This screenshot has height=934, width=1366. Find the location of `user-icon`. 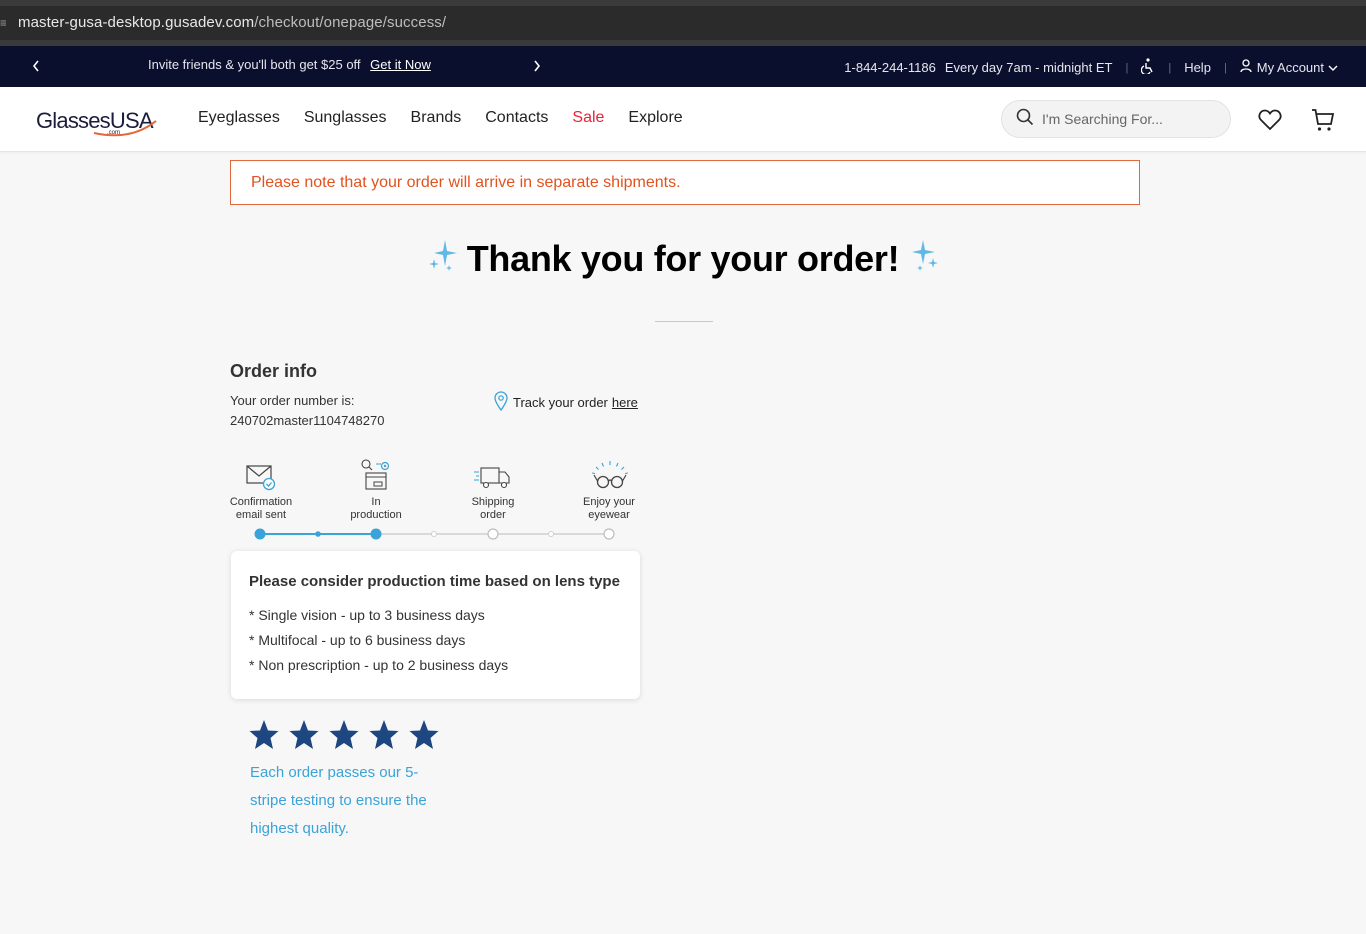

user-icon is located at coordinates (1246, 67).